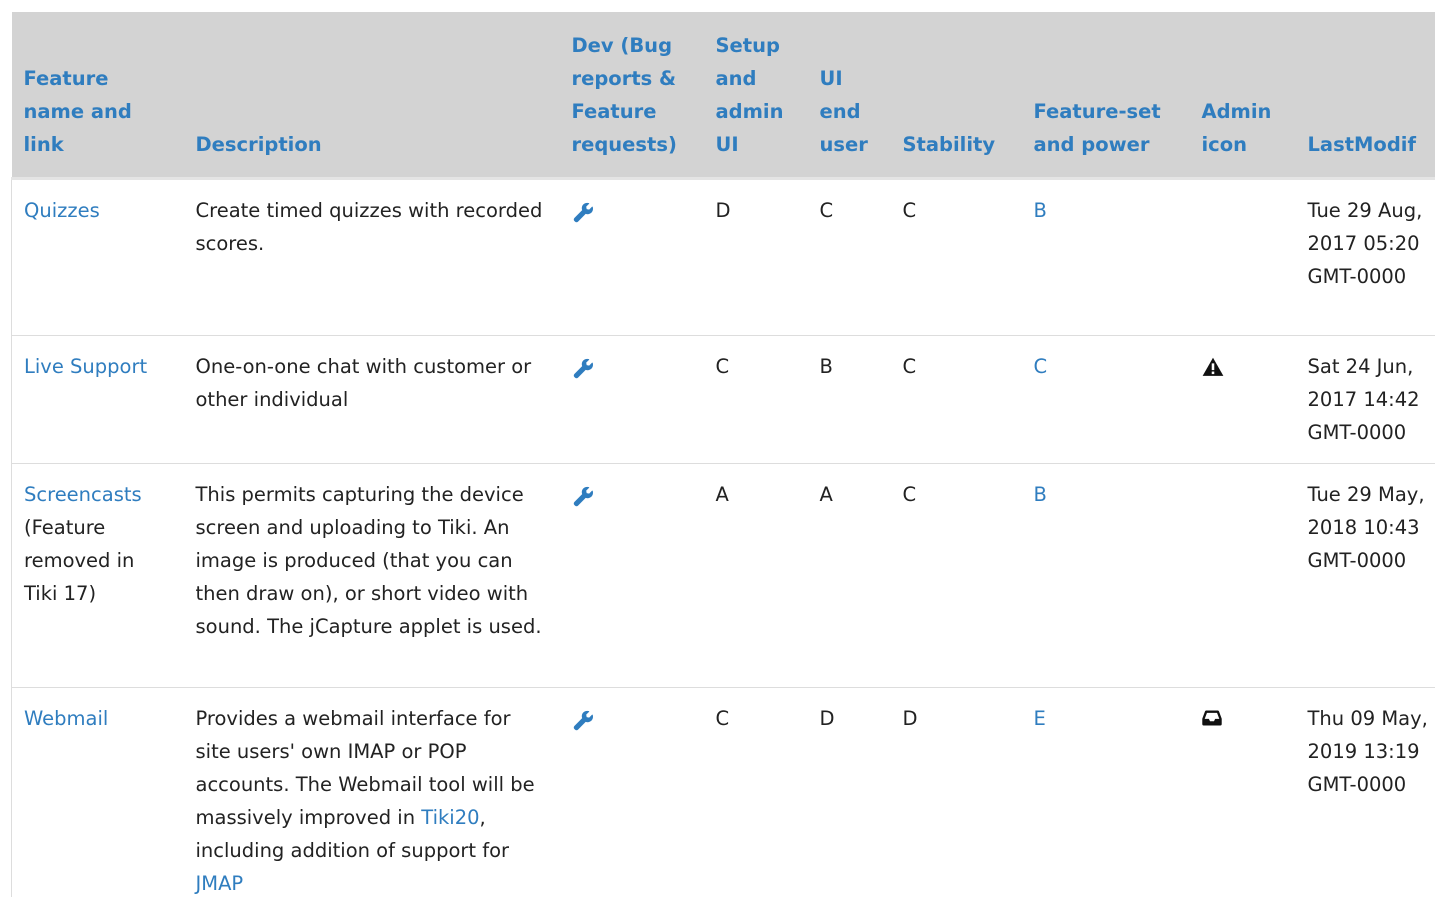 This screenshot has height=897, width=1435. What do you see at coordinates (755, 575) in the screenshot?
I see `setup-cell: A` at bounding box center [755, 575].